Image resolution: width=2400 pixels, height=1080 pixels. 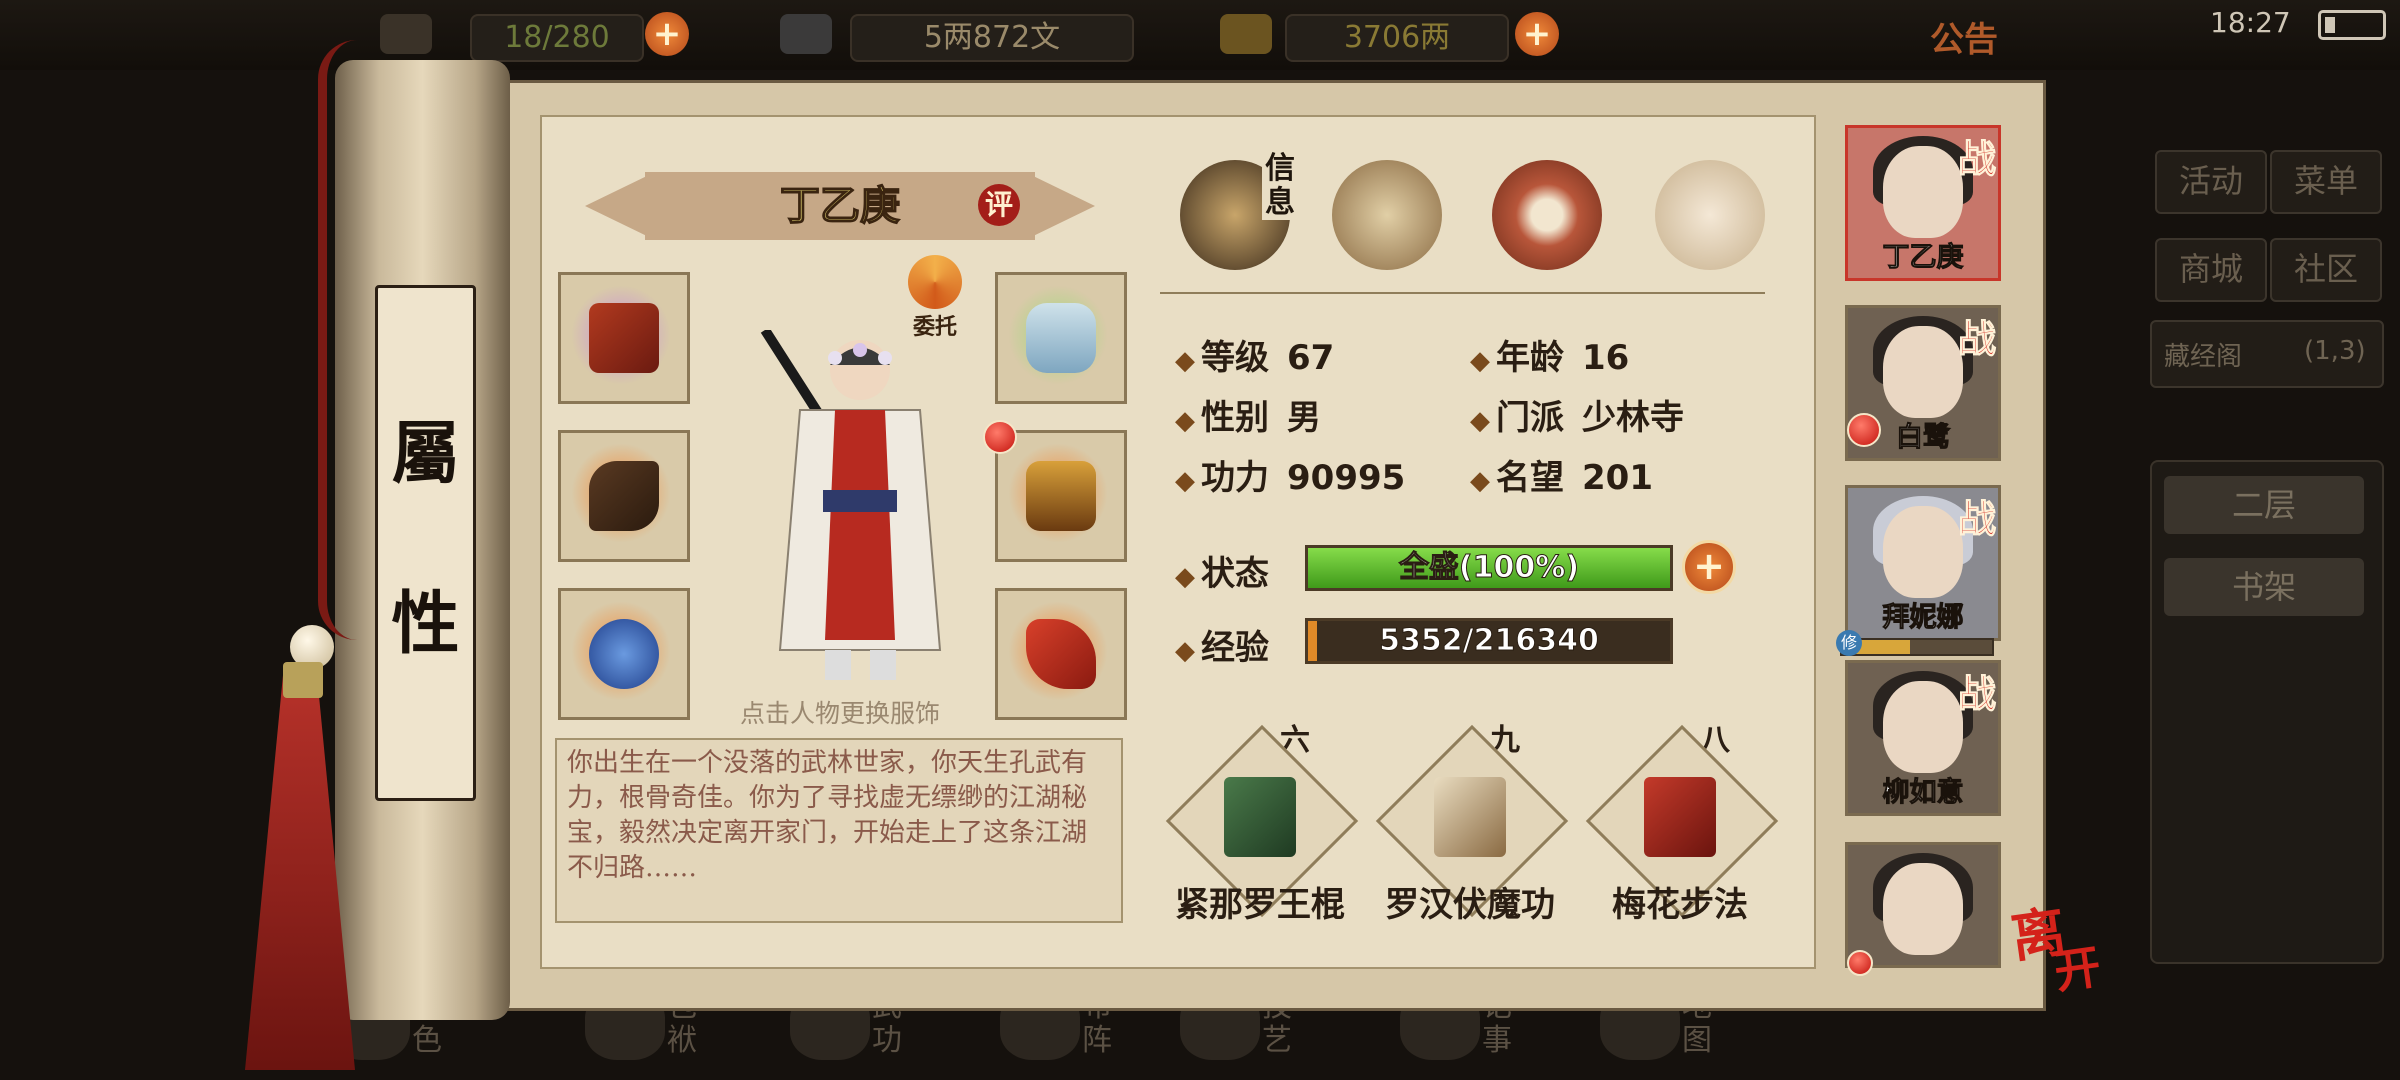 I want to click on party-member-name: 丁乙庚, so click(x=1923, y=258).